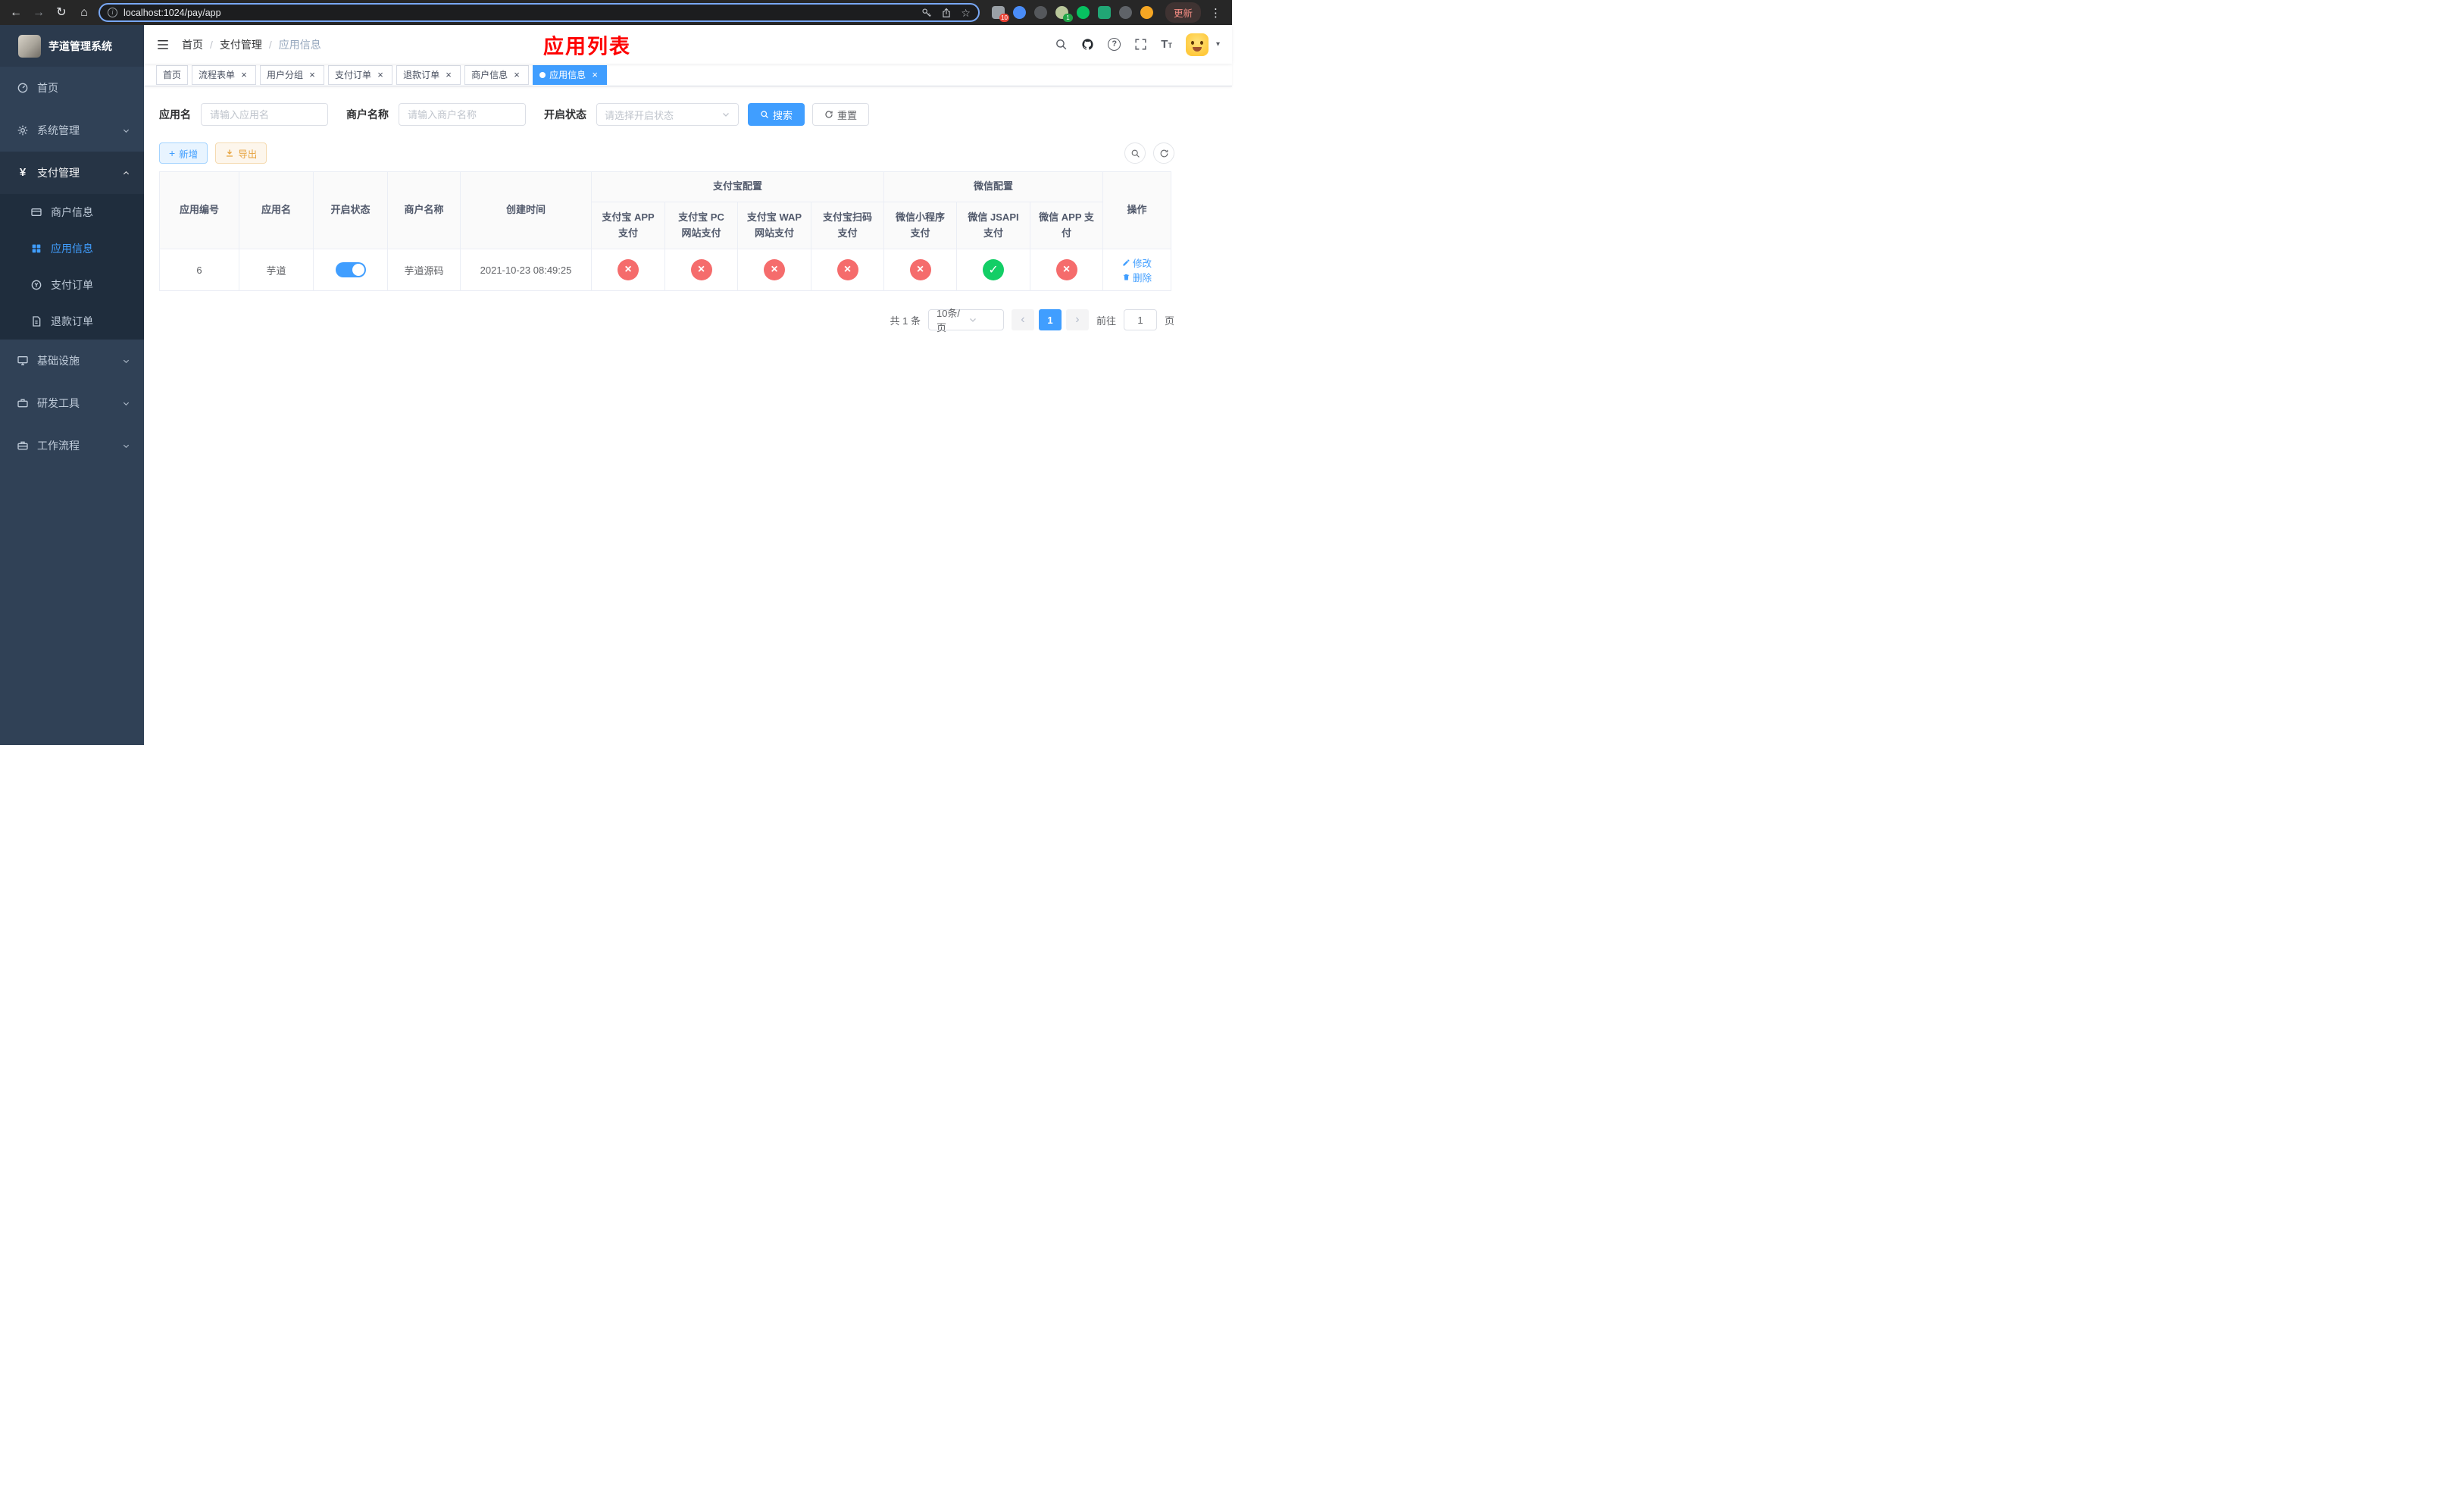  What do you see at coordinates (23, 130) in the screenshot?
I see `gear-icon` at bounding box center [23, 130].